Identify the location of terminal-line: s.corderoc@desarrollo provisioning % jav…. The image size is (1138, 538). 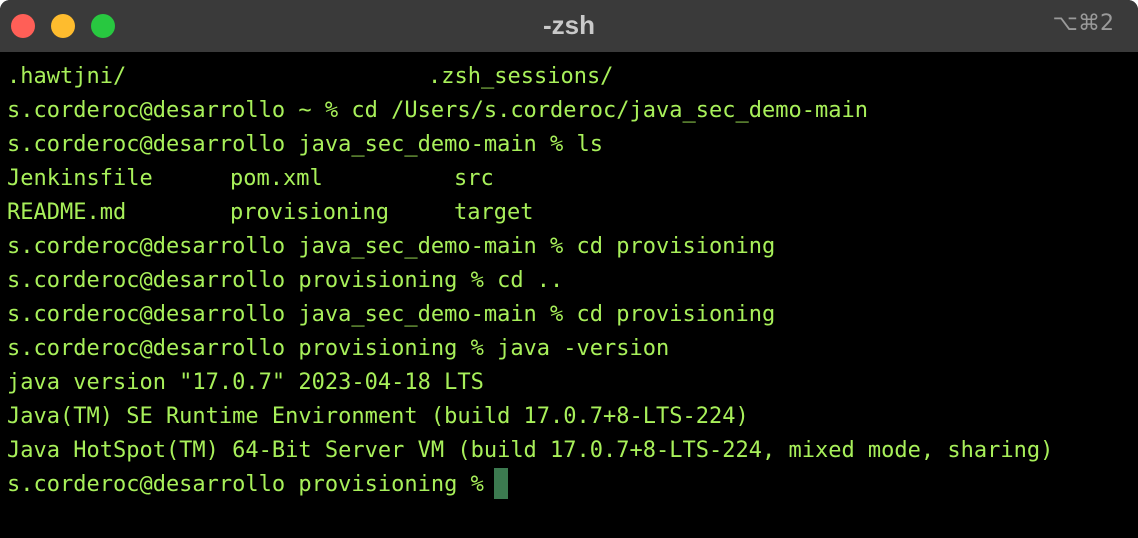
(338, 348).